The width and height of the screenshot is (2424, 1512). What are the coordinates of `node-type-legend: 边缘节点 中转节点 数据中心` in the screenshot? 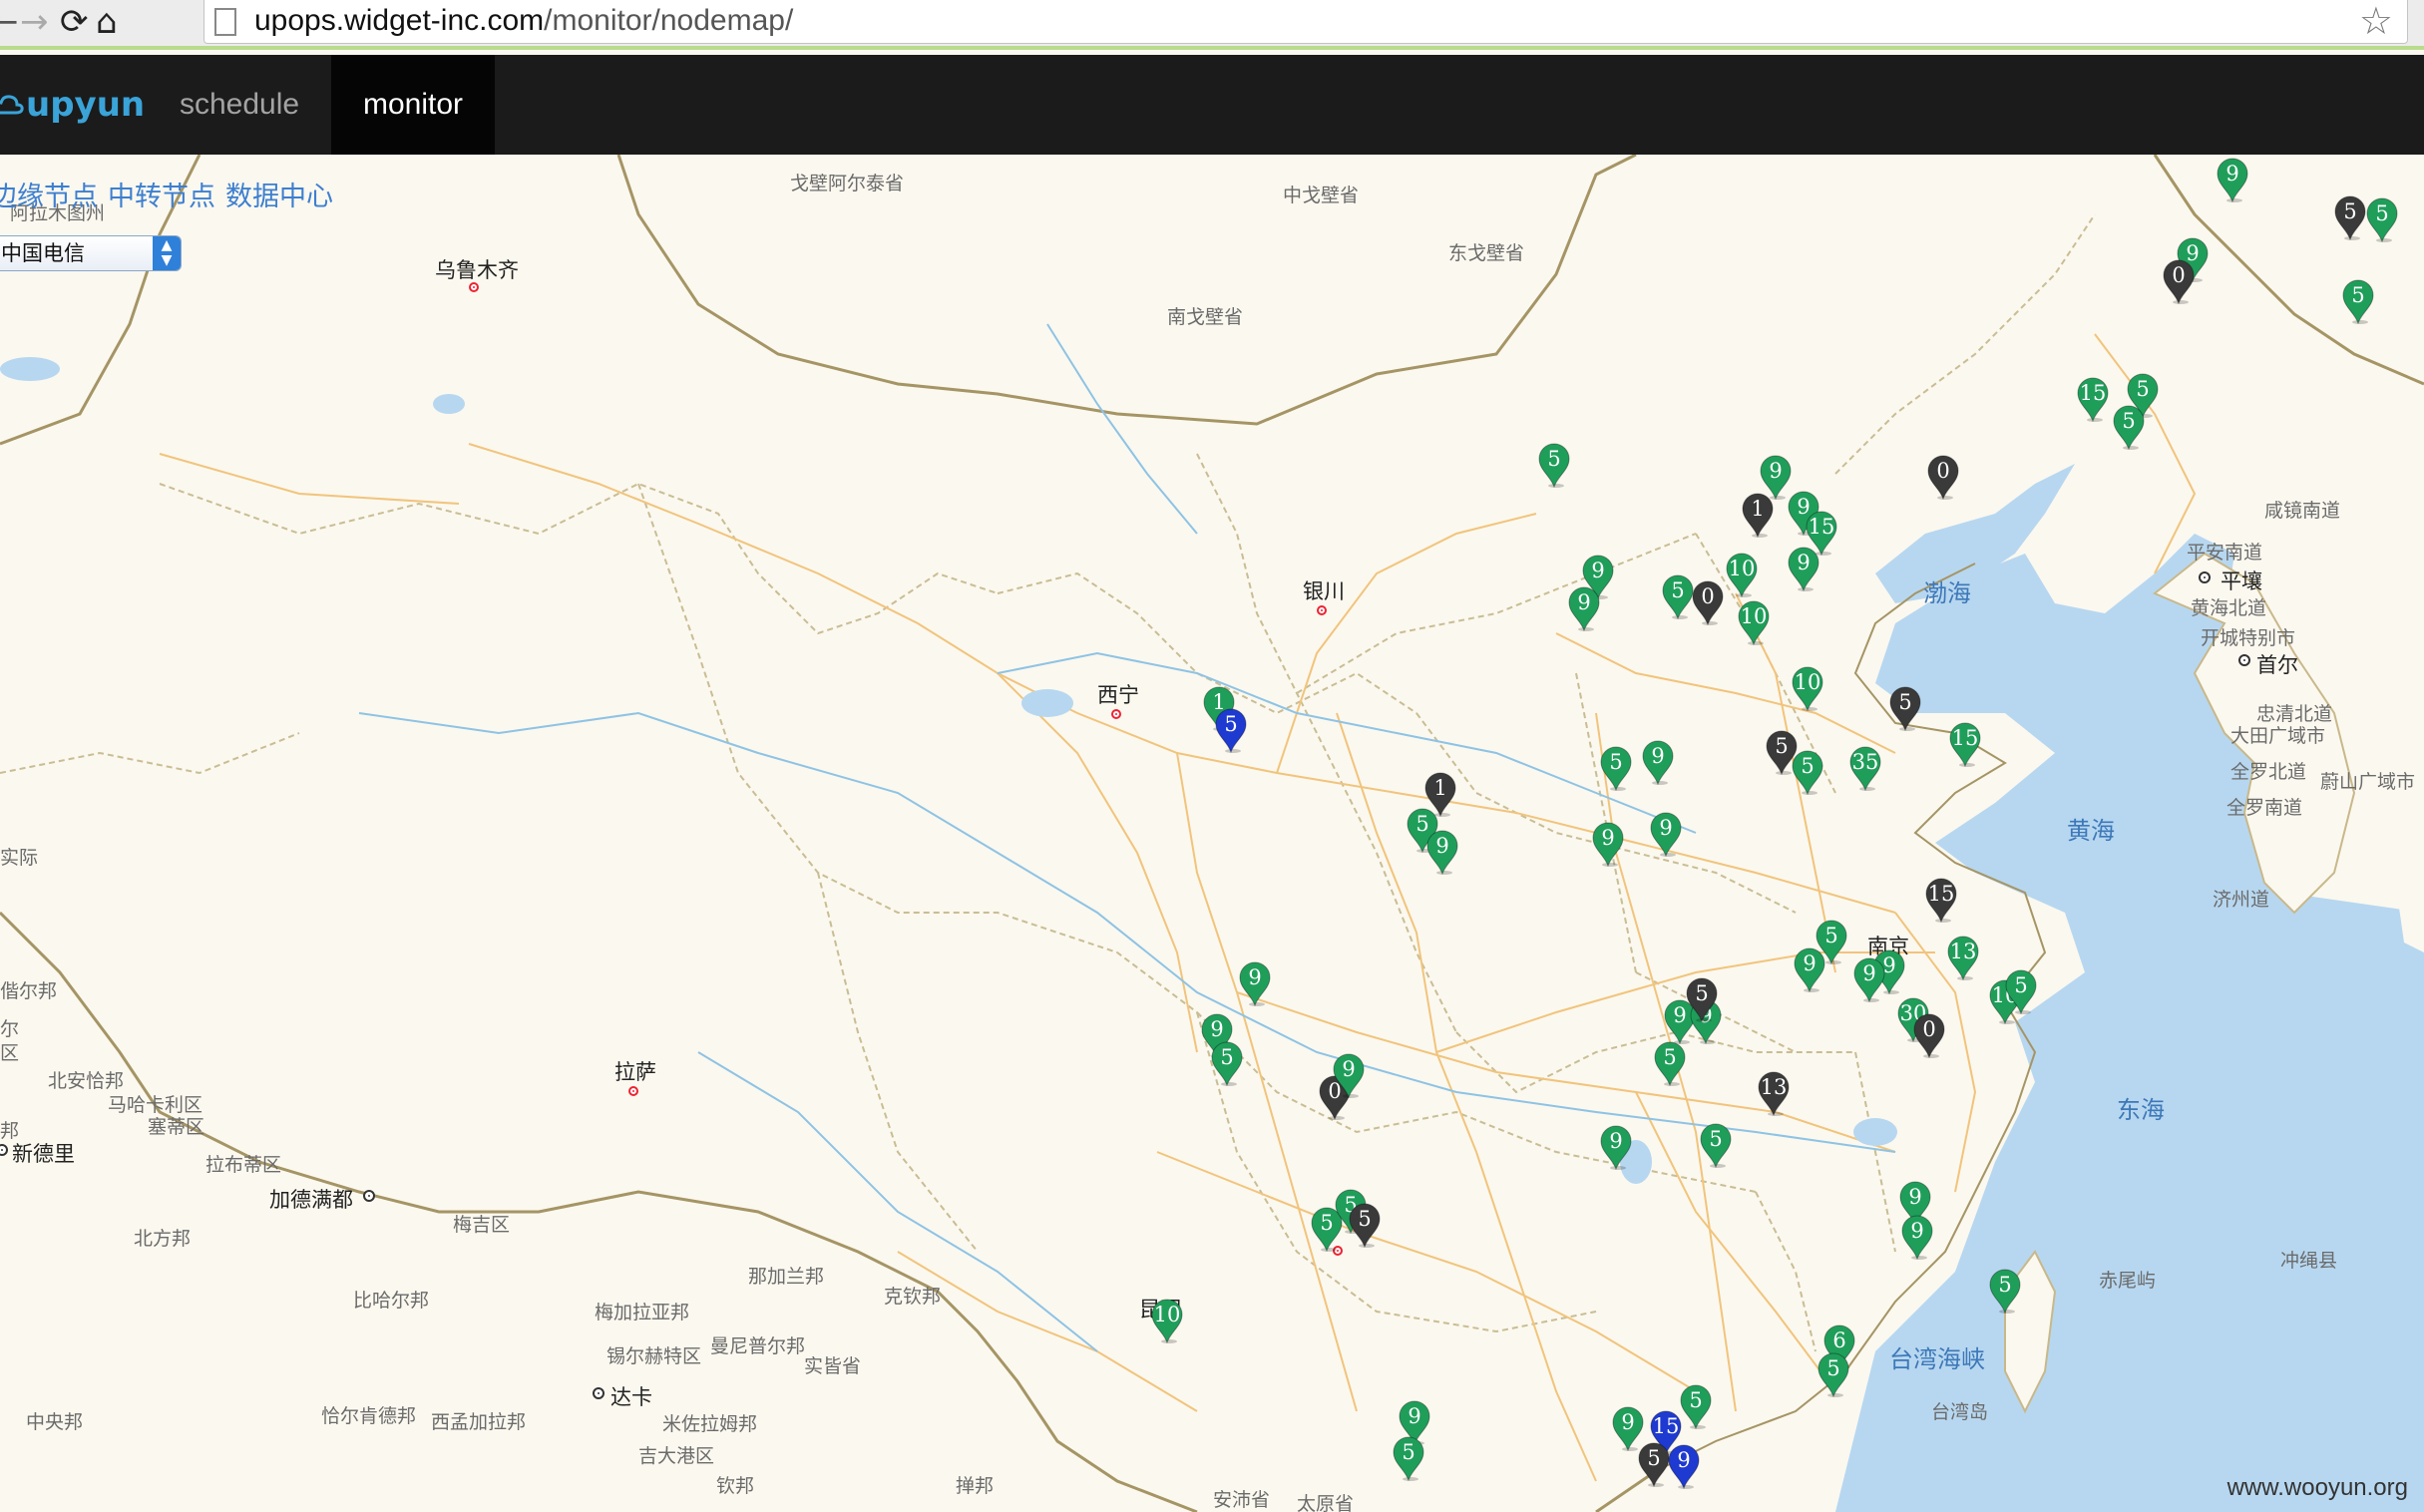 It's located at (171, 194).